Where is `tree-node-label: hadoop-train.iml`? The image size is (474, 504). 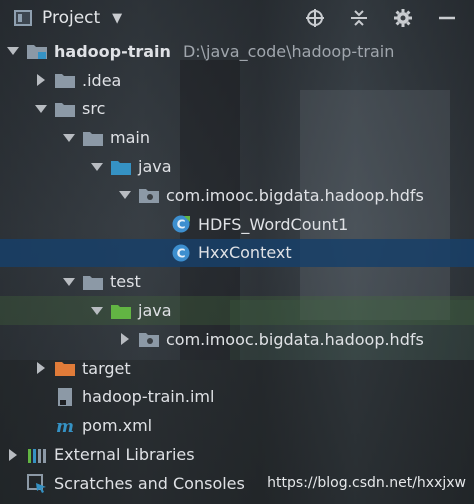
tree-node-label: hadoop-train.iml is located at coordinates (148, 397).